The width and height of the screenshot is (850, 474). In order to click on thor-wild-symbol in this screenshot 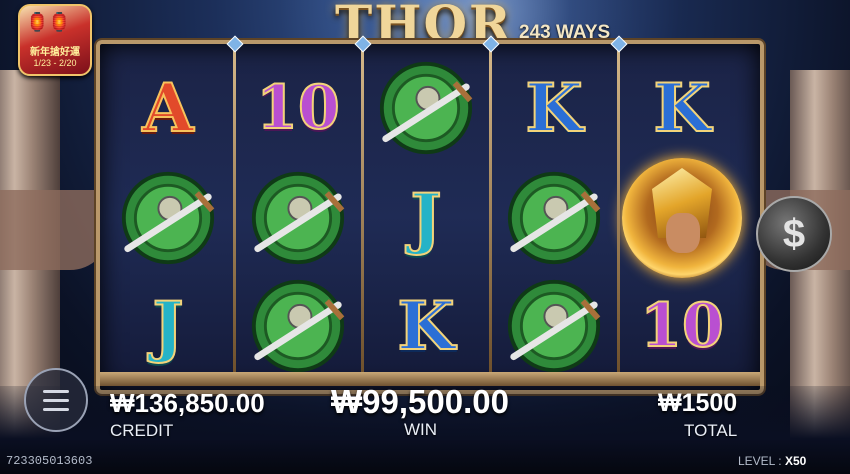, I will do `click(682, 218)`.